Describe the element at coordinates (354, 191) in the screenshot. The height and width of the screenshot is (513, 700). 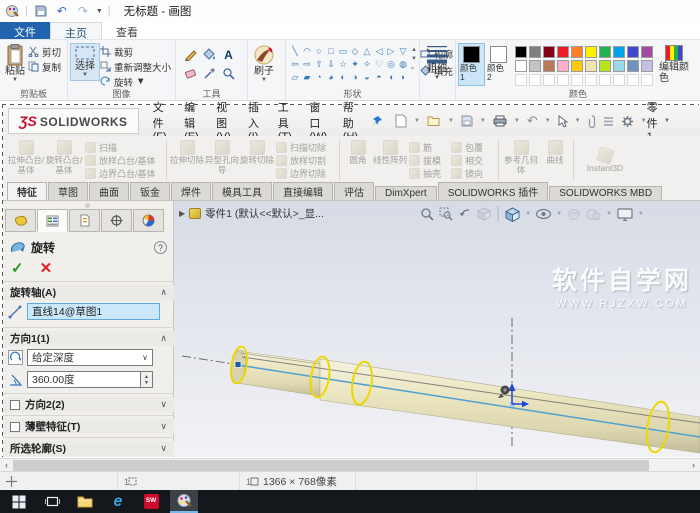
I see `tab-evaluate: 评估` at that location.